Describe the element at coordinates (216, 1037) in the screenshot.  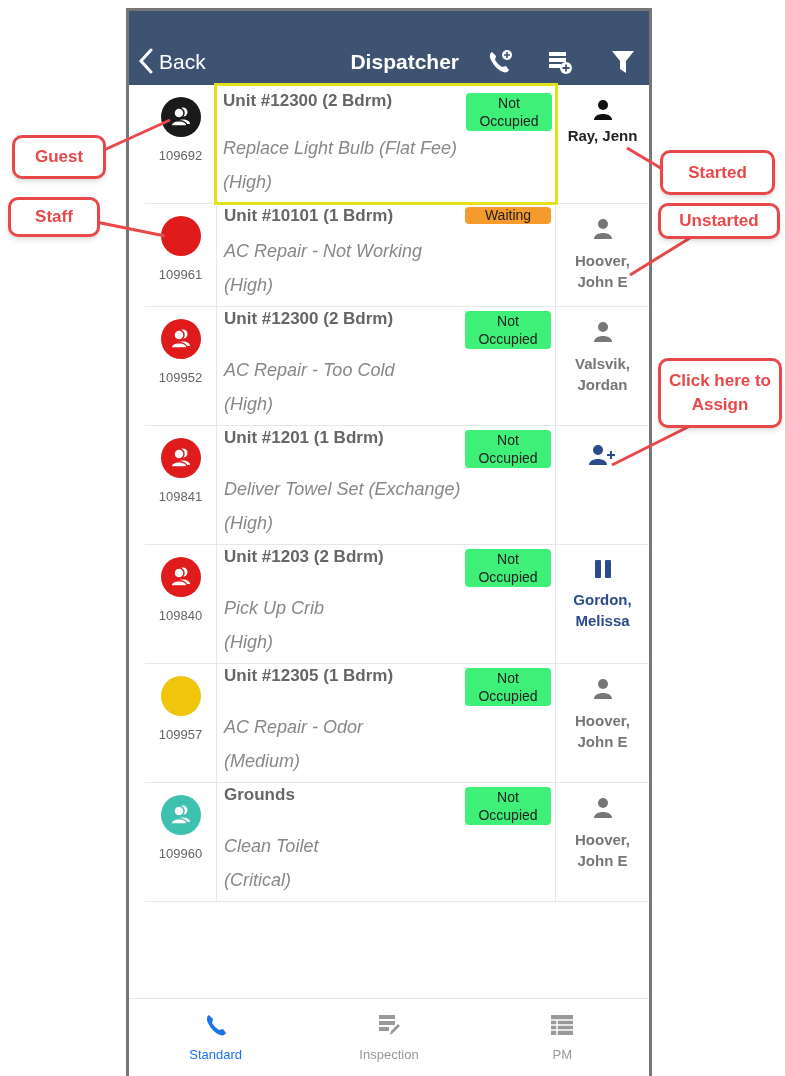
I see `nav-tab: Standard` at that location.